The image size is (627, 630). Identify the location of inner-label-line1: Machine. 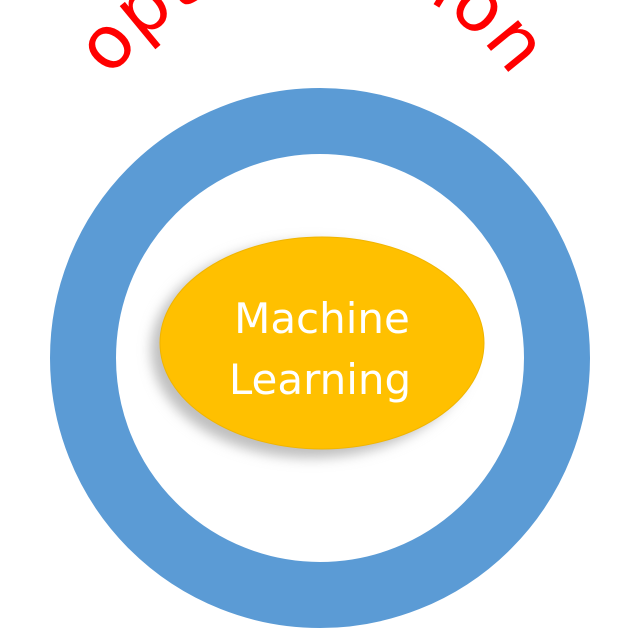
(322, 318).